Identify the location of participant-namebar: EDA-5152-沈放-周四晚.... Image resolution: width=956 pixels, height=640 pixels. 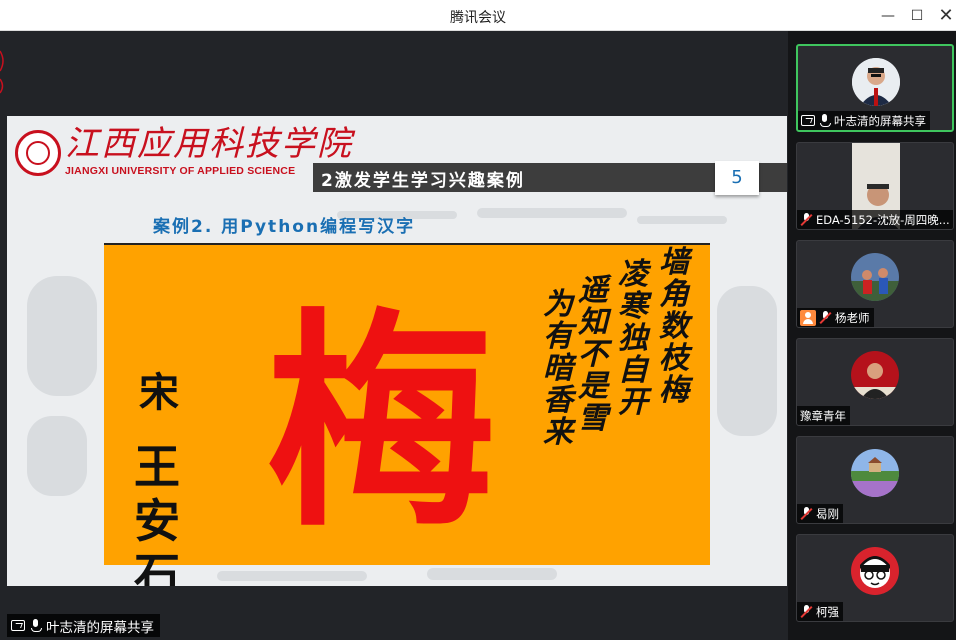
(875, 219).